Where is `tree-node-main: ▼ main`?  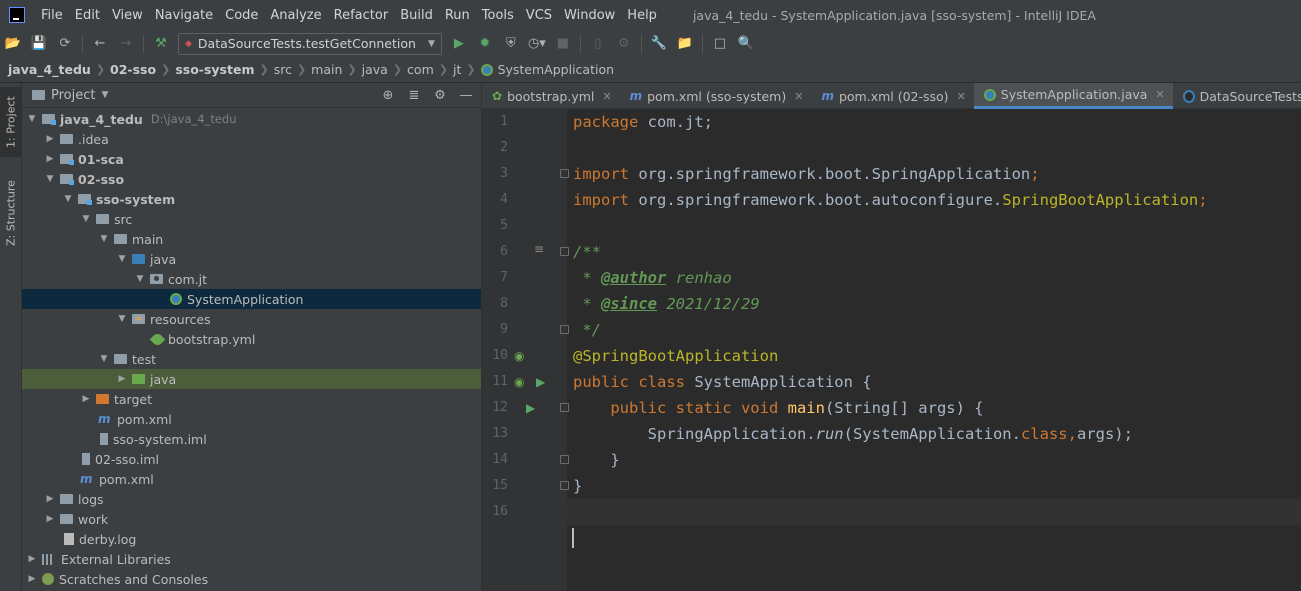 tree-node-main: ▼ main is located at coordinates (251, 239).